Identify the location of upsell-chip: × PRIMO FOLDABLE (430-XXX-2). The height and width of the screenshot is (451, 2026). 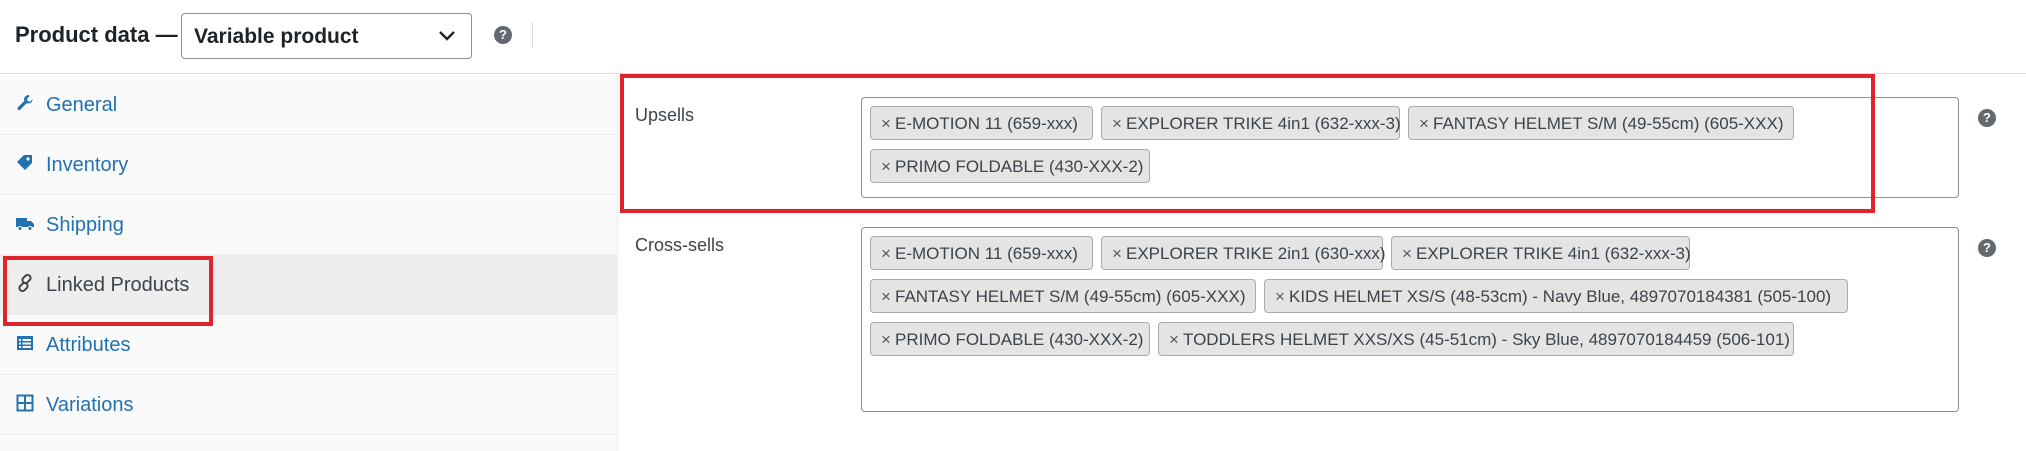
(1010, 166).